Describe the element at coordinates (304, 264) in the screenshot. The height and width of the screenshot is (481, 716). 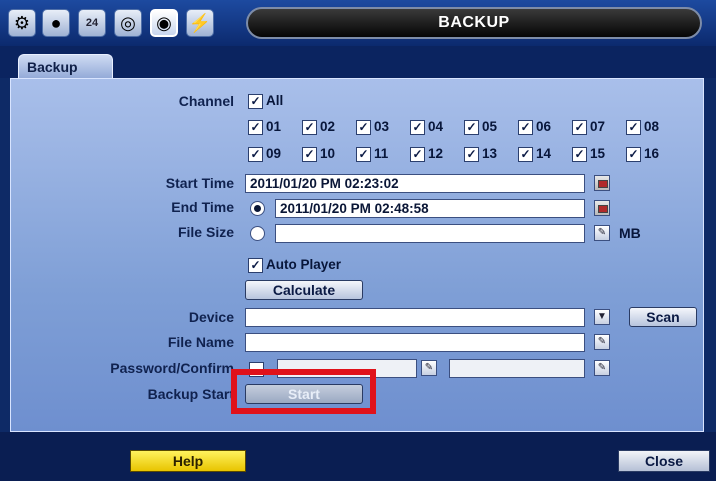
I see `checkbox-label: Auto Player` at that location.